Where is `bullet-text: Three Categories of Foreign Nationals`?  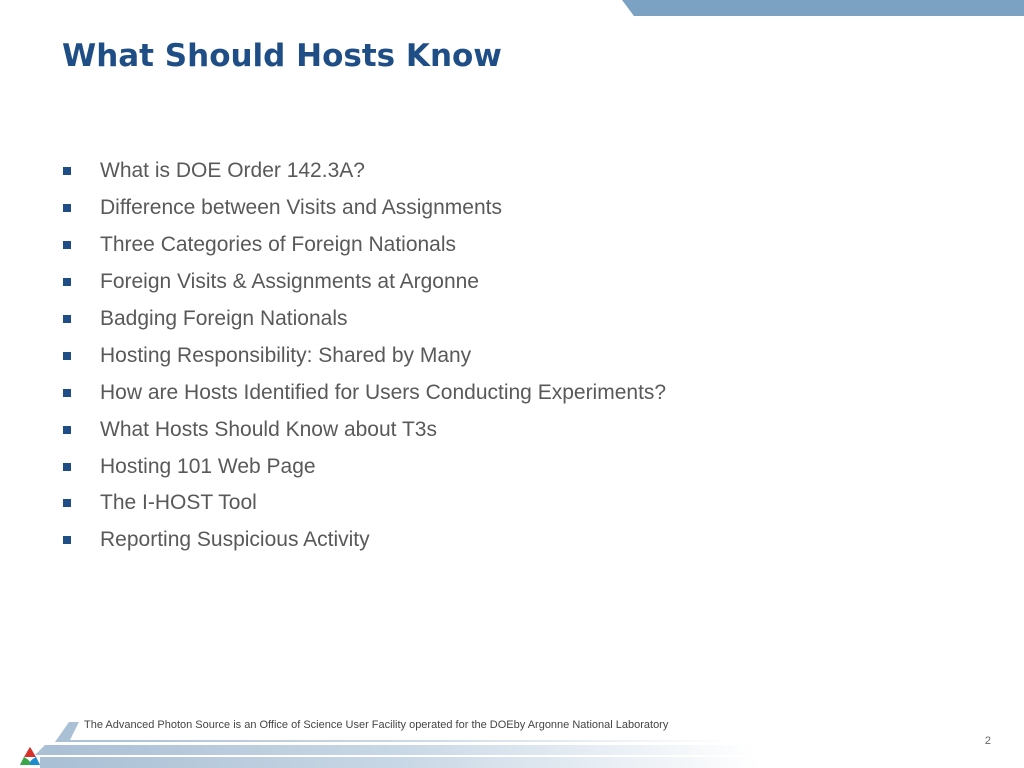
bullet-text: Three Categories of Foreign Nationals is located at coordinates (278, 245).